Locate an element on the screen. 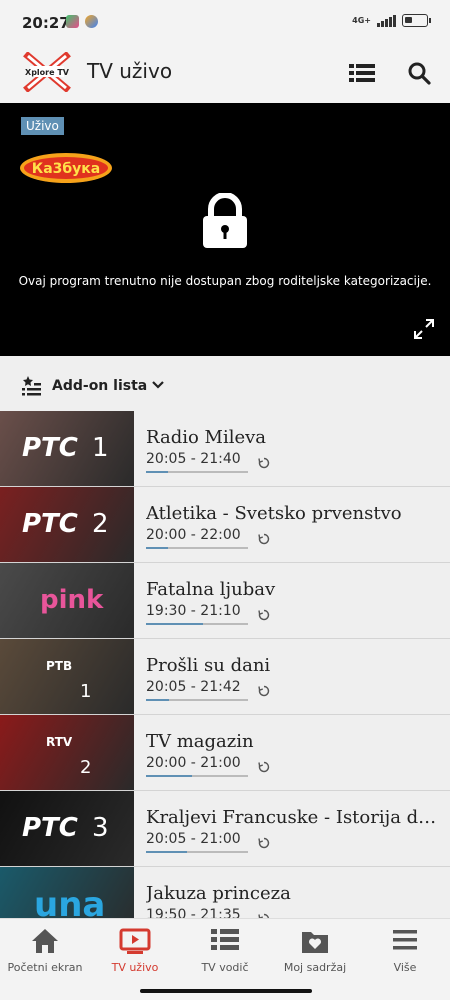  channel-logo: RTV is located at coordinates (59, 742).